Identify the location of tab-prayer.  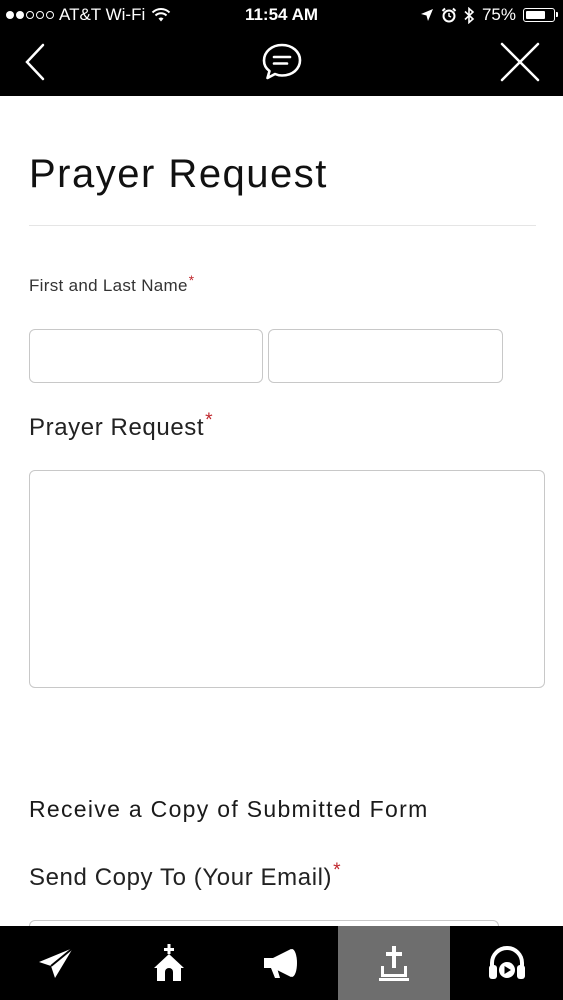
(394, 963).